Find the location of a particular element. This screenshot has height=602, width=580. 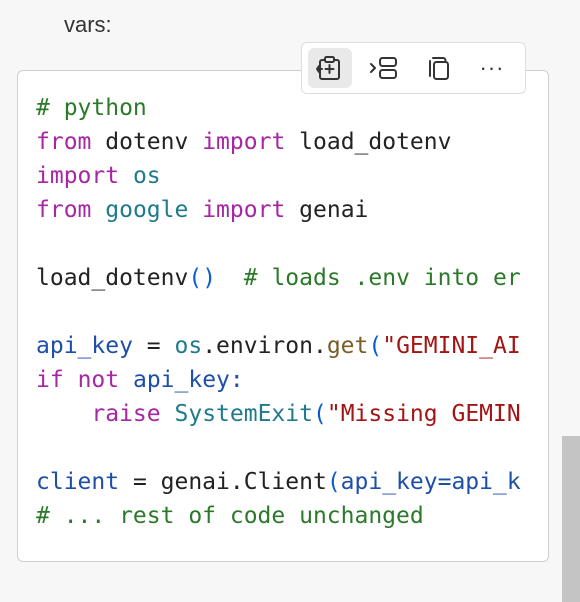

code-line: if not api_key: is located at coordinates (140, 380).